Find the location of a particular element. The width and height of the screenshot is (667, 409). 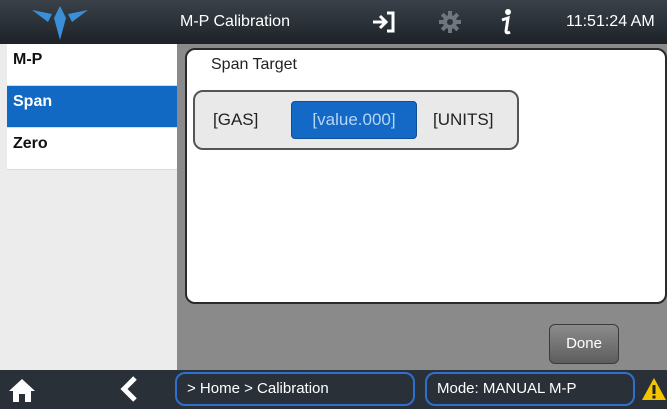

info-icon is located at coordinates (507, 22).